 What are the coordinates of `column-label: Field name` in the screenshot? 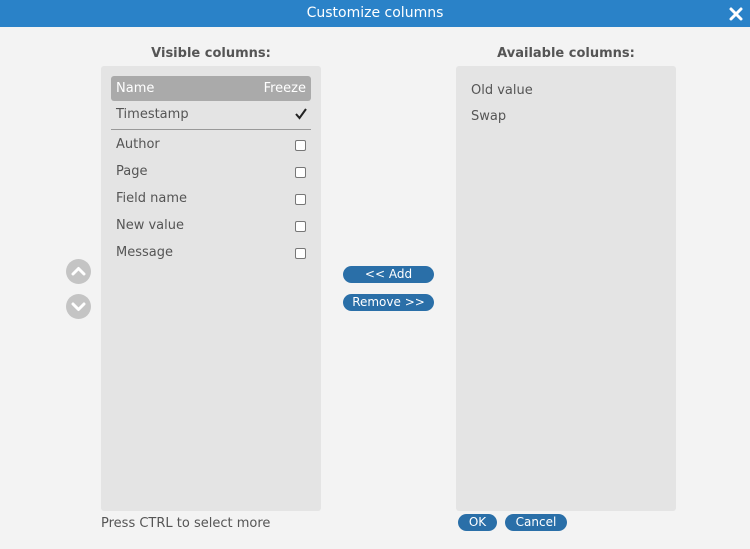 It's located at (152, 198).